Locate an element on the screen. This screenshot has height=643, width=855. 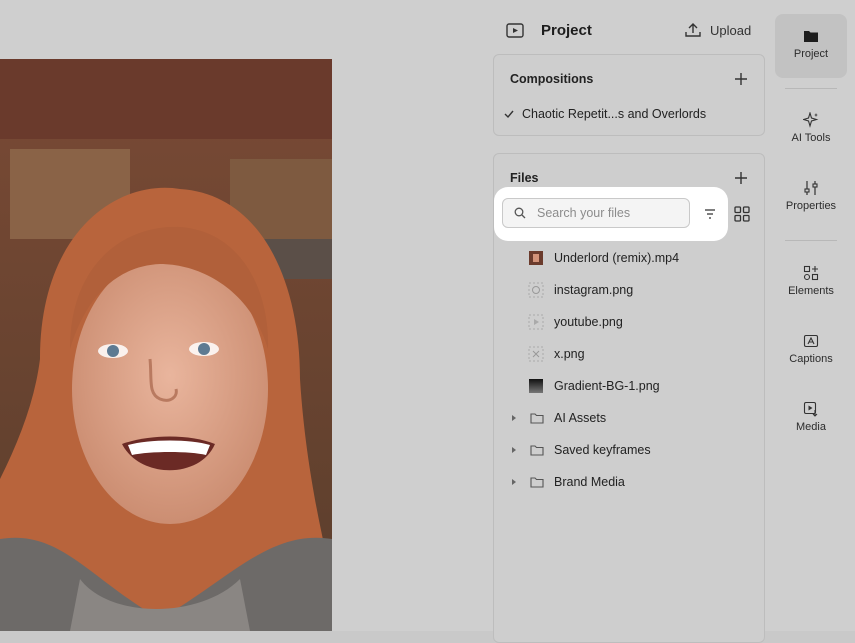
gradient-thumbnail-icon is located at coordinates (536, 386).